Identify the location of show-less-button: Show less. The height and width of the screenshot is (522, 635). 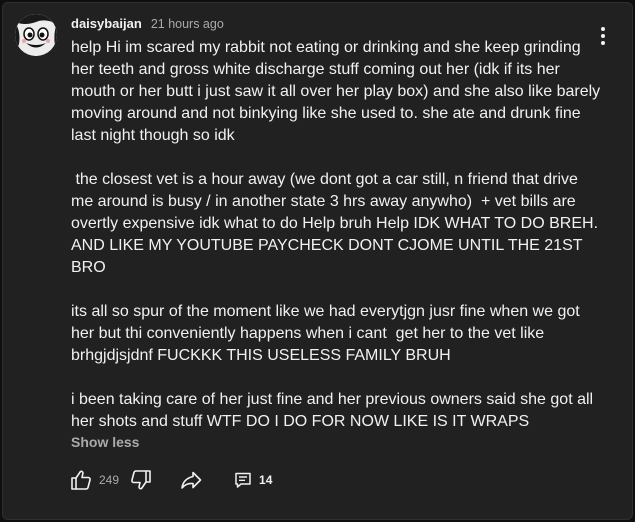
(105, 442).